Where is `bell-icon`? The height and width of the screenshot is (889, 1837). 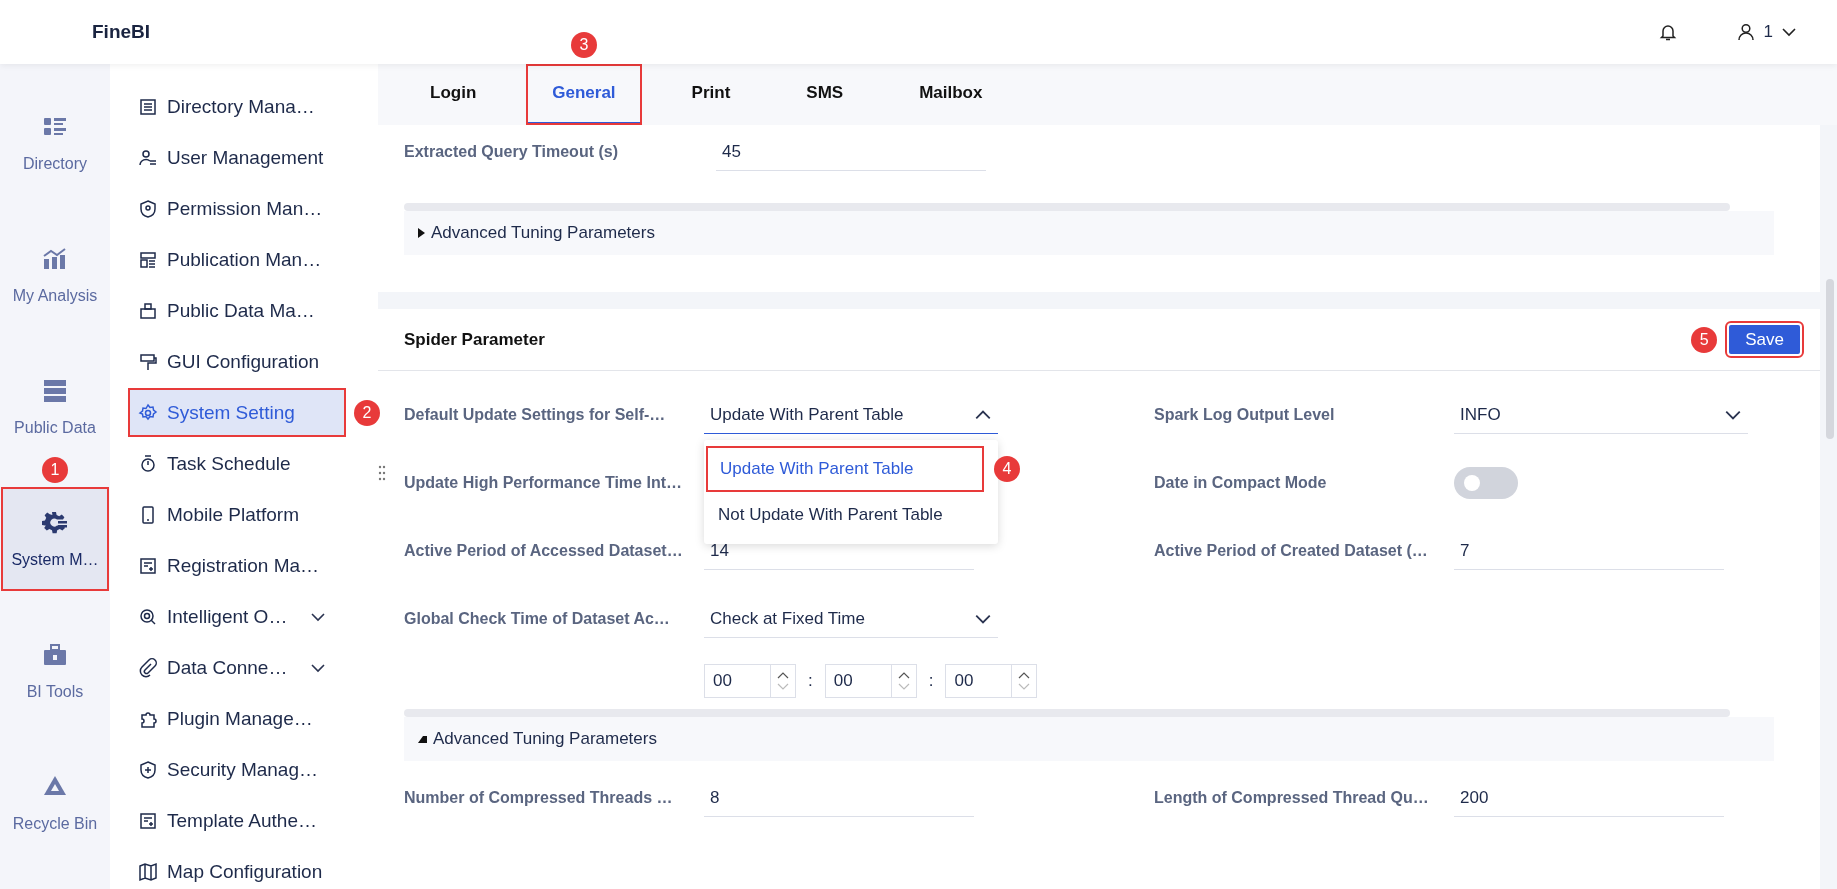
bell-icon is located at coordinates (1667, 32).